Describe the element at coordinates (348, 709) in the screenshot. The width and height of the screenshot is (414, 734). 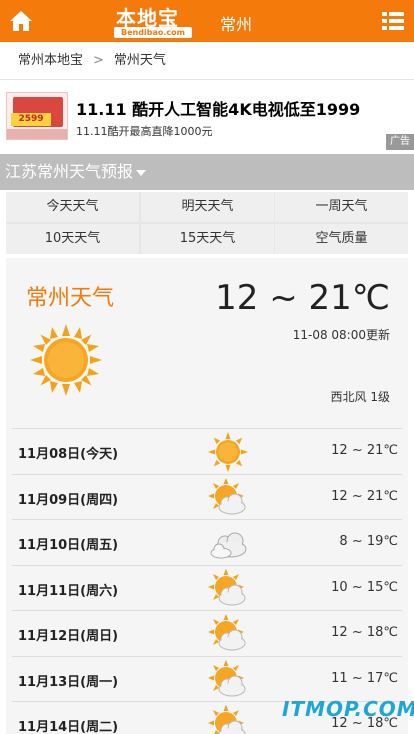
I see `watermark: ITMOP.COM` at that location.